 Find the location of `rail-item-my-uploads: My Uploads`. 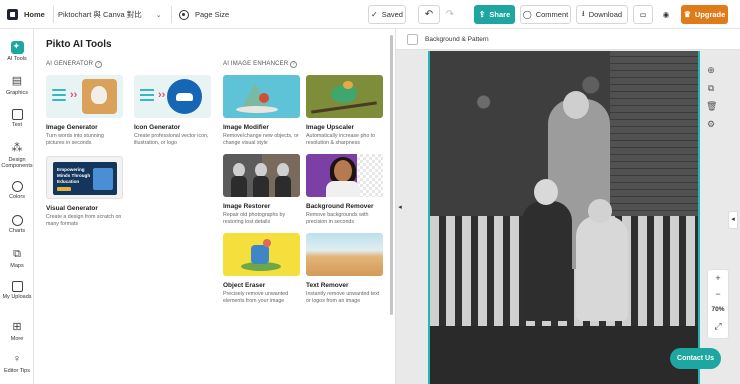

rail-item-my-uploads: My Uploads is located at coordinates (17, 290).